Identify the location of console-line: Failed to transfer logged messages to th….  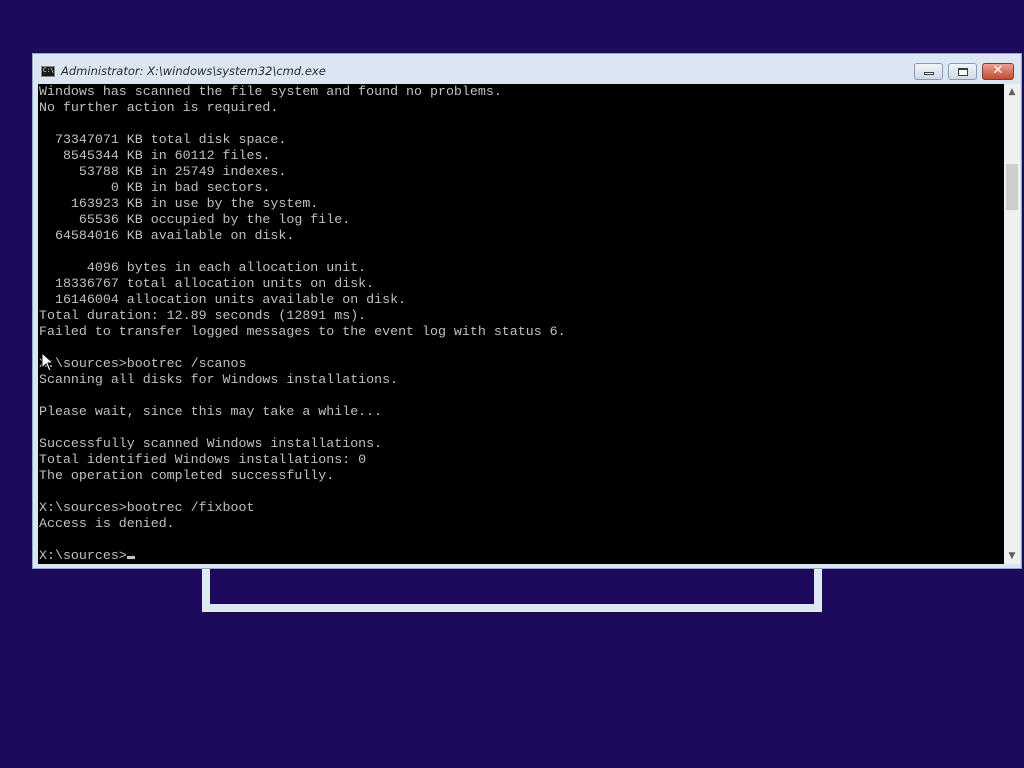
(302, 331).